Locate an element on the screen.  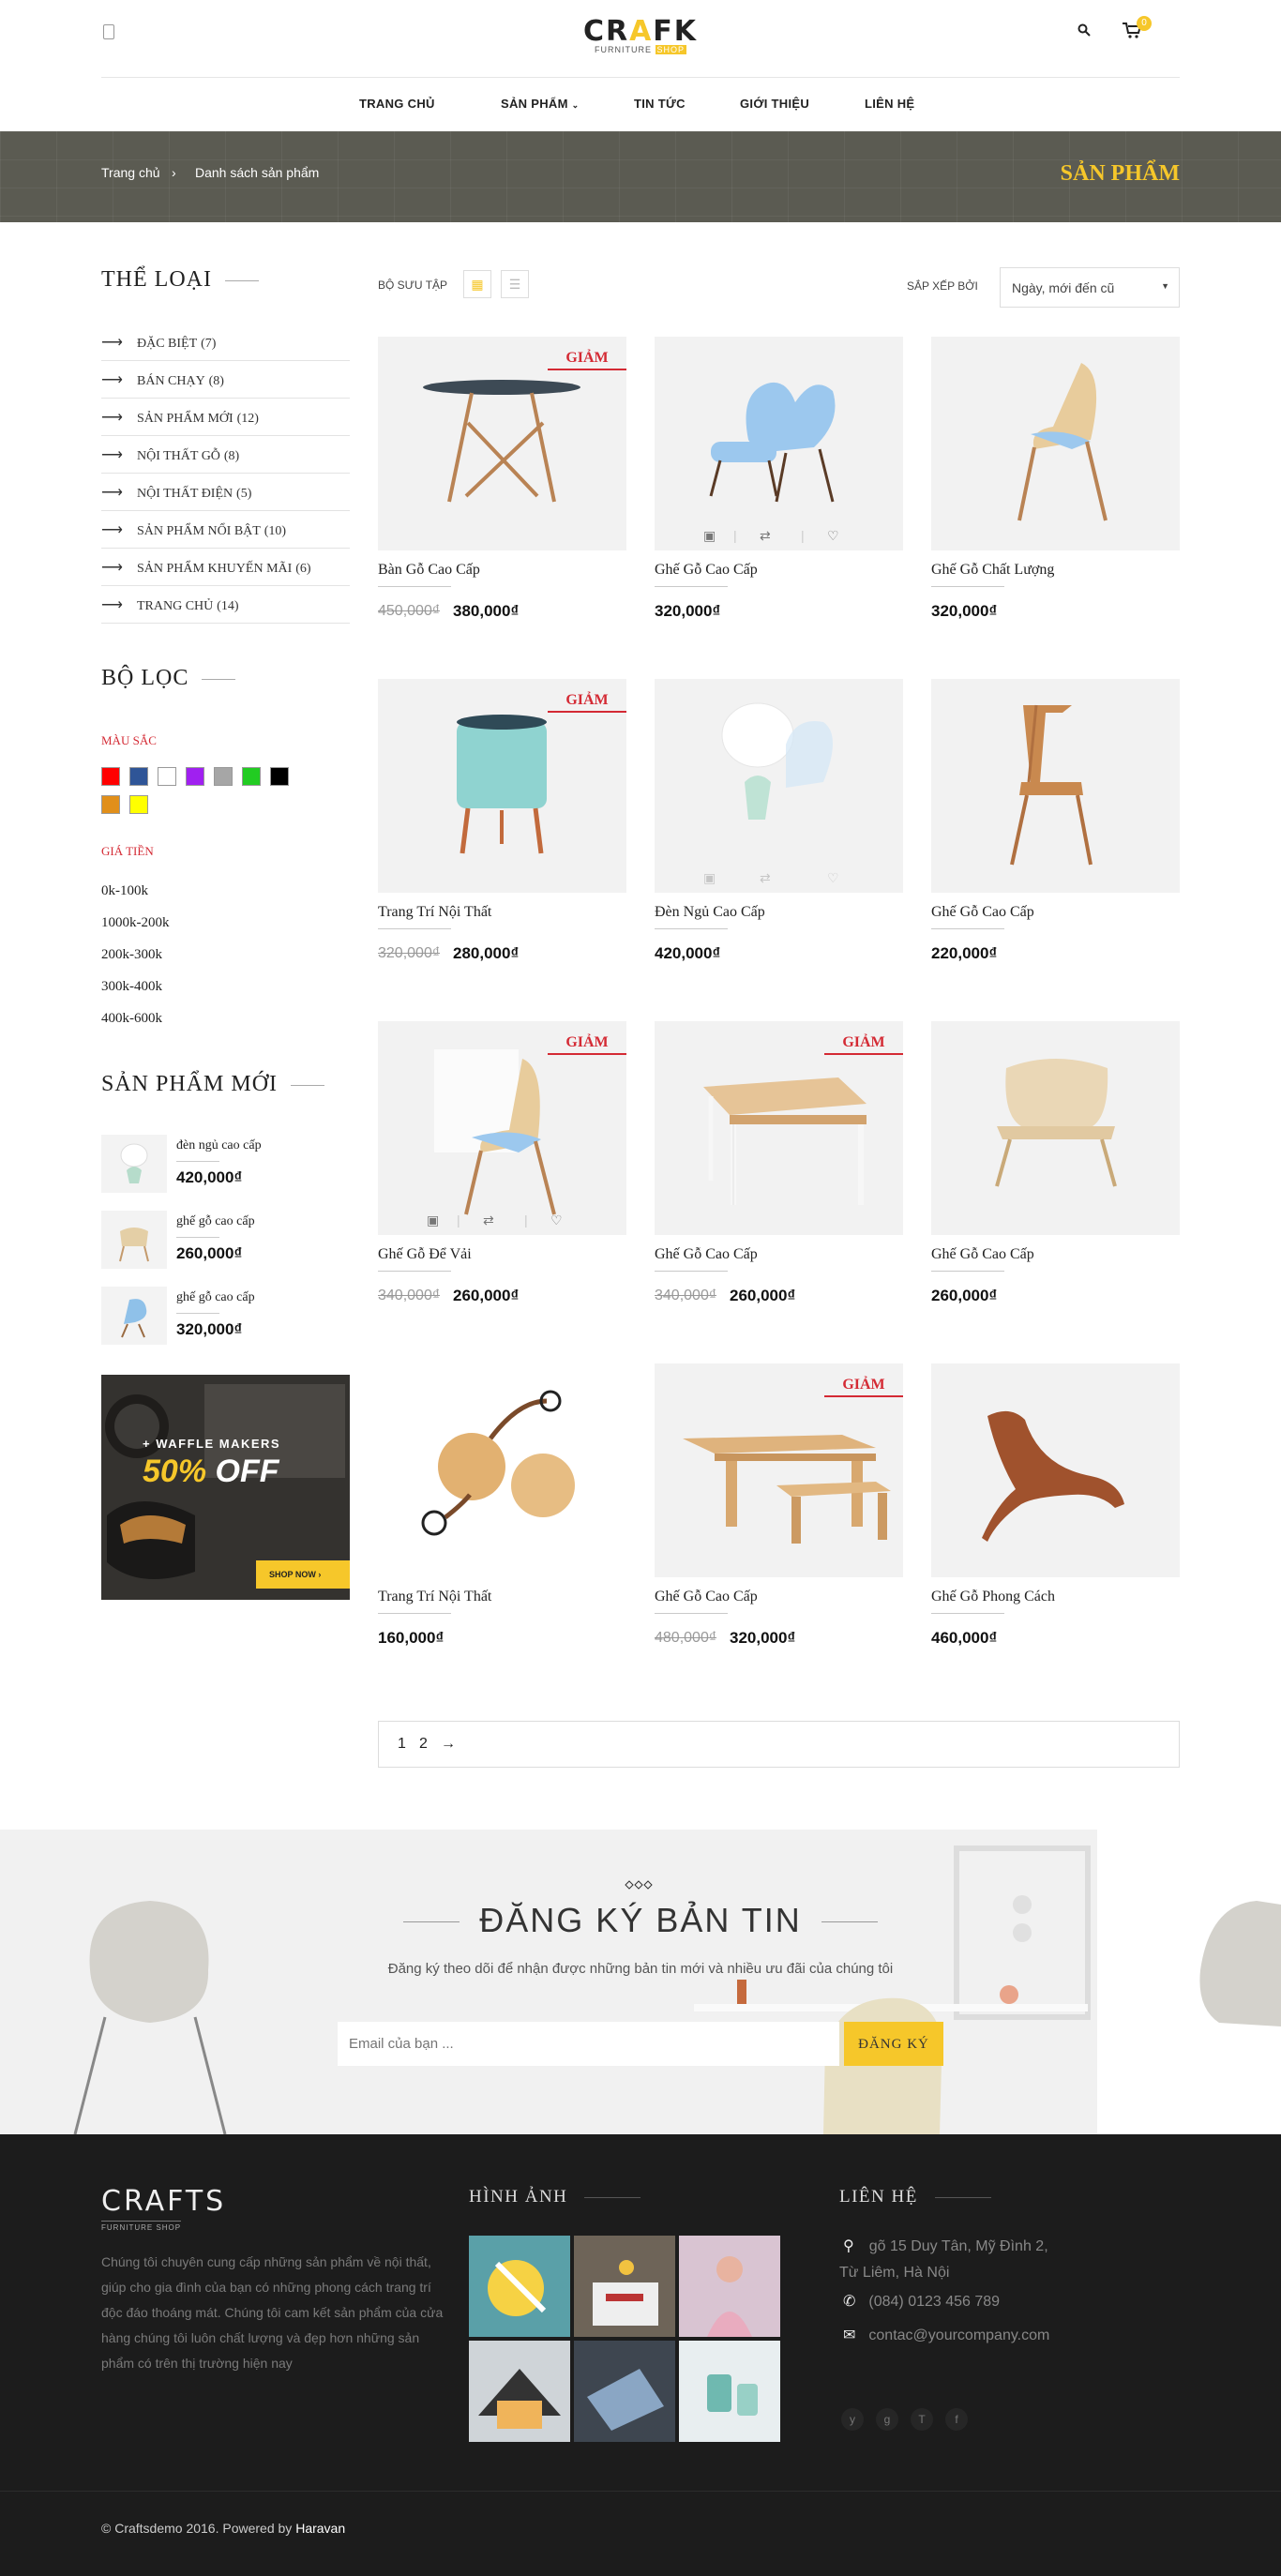
subscribe-button: ĐĂNG KÝ is located at coordinates (893, 2044).